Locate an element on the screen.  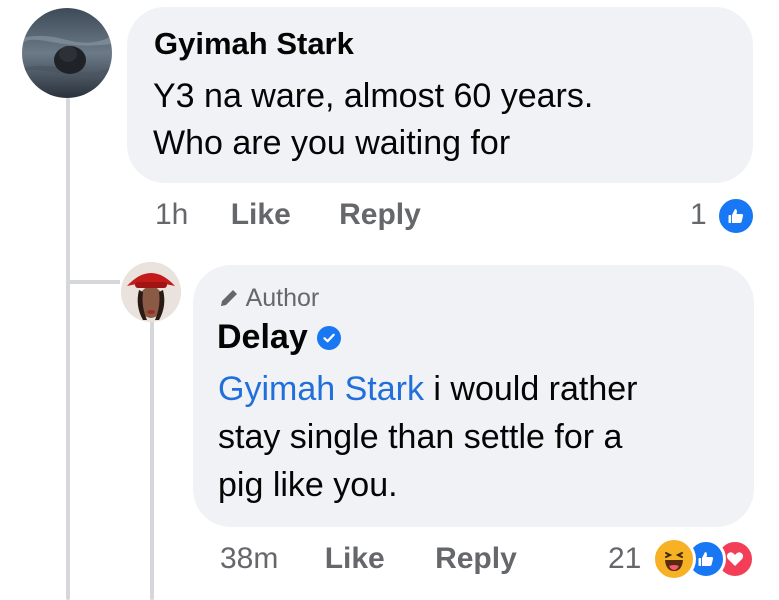
comment-meta: 1h Like Reply is located at coordinates (288, 215).